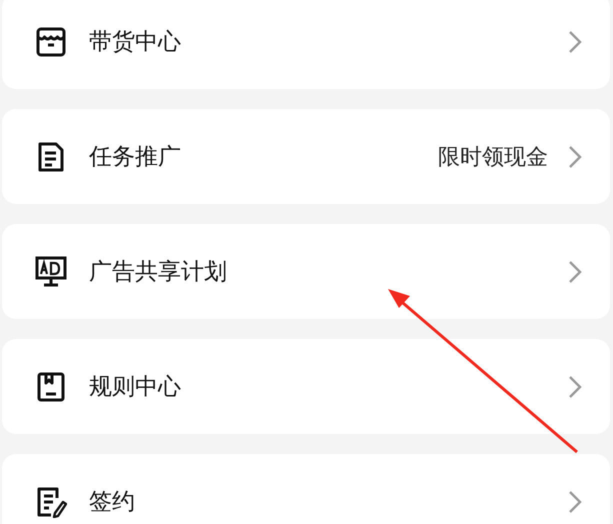 This screenshot has height=524, width=613. Describe the element at coordinates (135, 42) in the screenshot. I see `menu-label: 带货中心` at that location.